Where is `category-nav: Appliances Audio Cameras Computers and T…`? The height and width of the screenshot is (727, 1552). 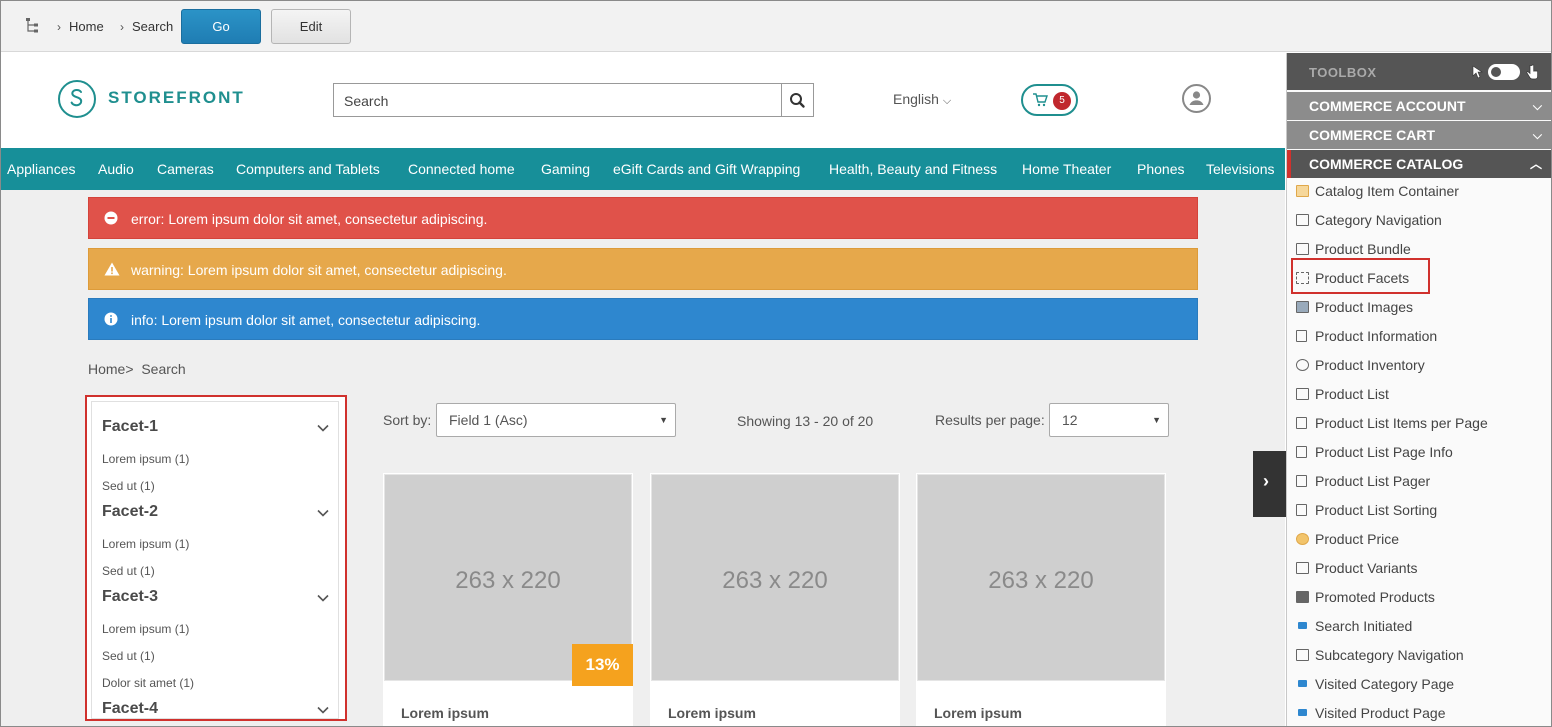 category-nav: Appliances Audio Cameras Computers and T… is located at coordinates (643, 169).